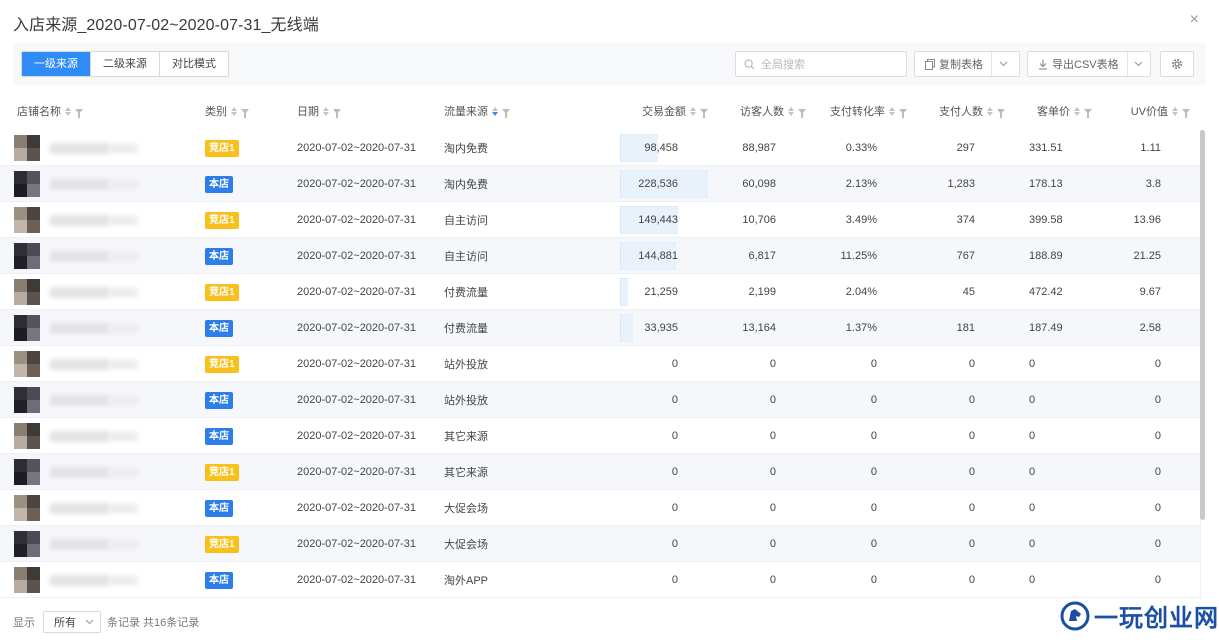 The image size is (1219, 643). I want to click on visitors-cell: 0, so click(772, 544).